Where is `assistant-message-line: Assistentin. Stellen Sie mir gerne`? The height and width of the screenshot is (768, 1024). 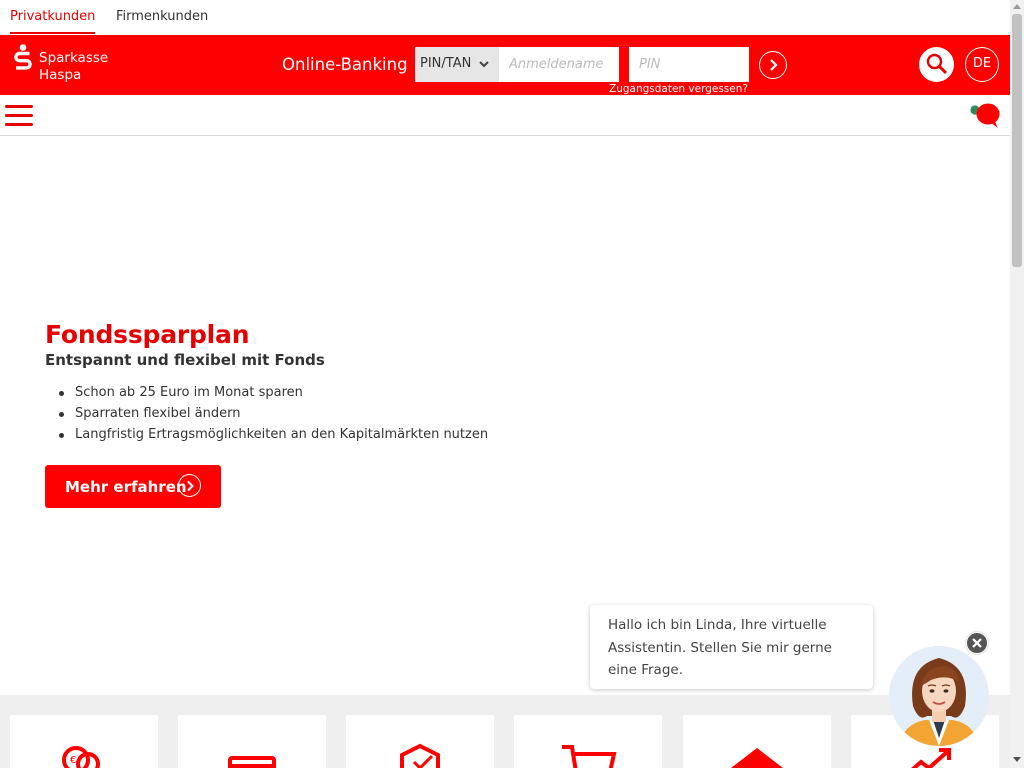 assistant-message-line: Assistentin. Stellen Sie mir gerne is located at coordinates (720, 647).